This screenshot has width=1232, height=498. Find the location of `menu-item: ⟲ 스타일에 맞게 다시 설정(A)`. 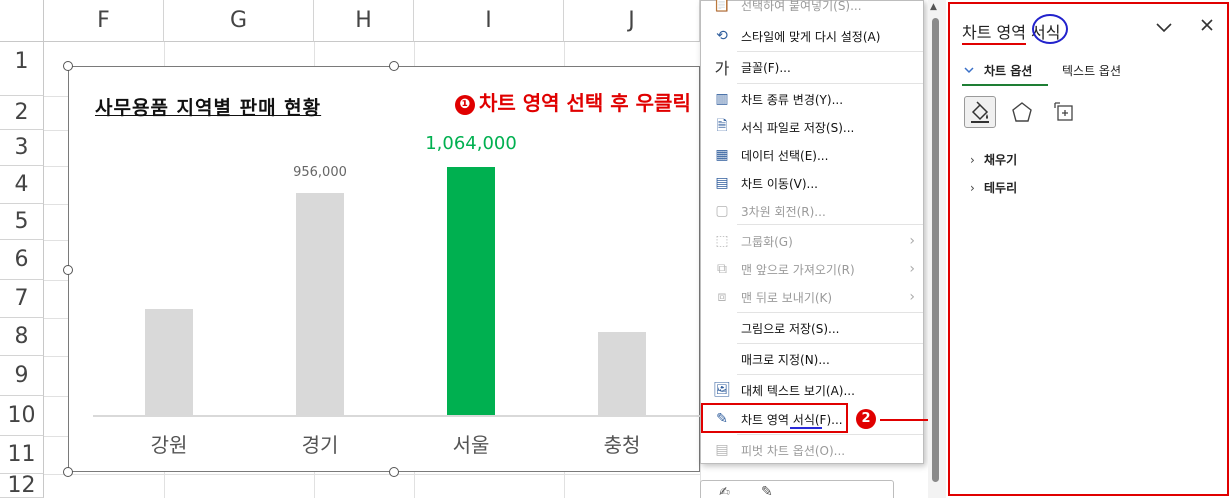

menu-item: ⟲ 스타일에 맞게 다시 설정(A) is located at coordinates (812, 36).